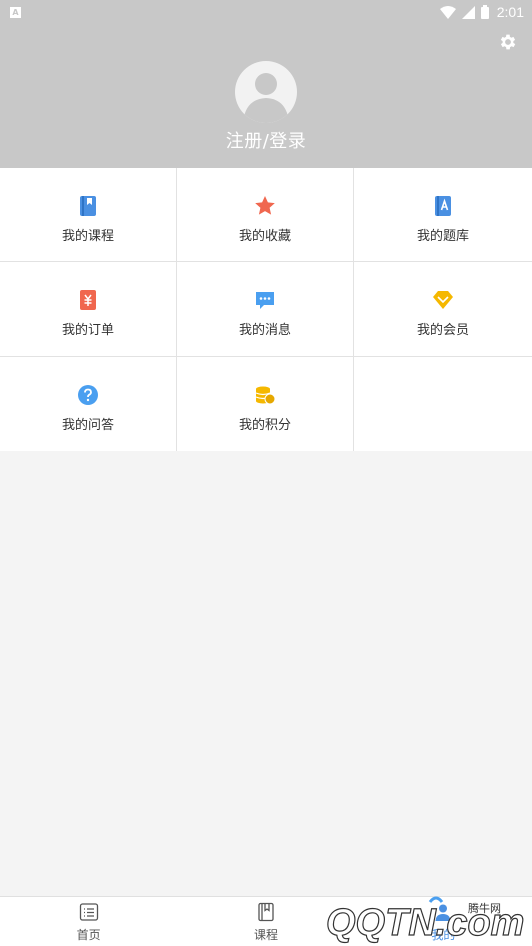  I want to click on default-avatar-icon, so click(266, 98).